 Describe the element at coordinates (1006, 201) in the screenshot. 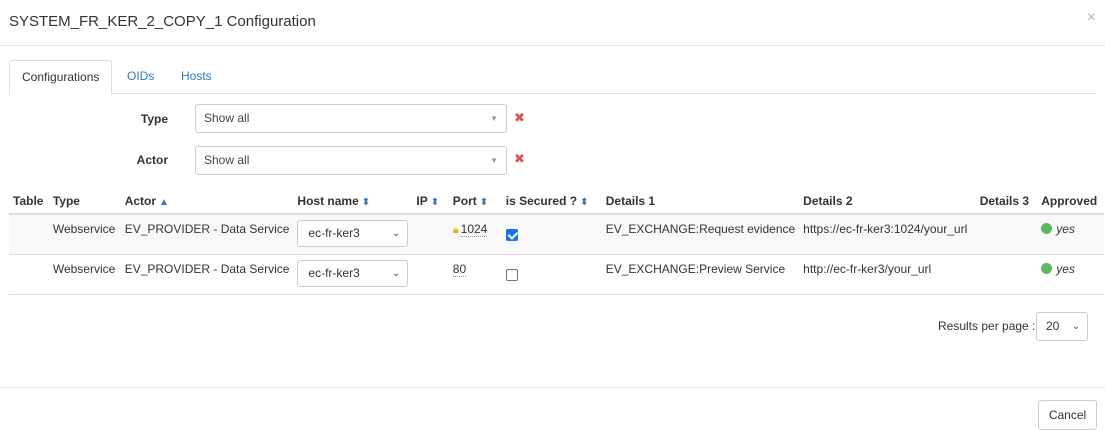

I see `column-header-details3: Details 3` at that location.